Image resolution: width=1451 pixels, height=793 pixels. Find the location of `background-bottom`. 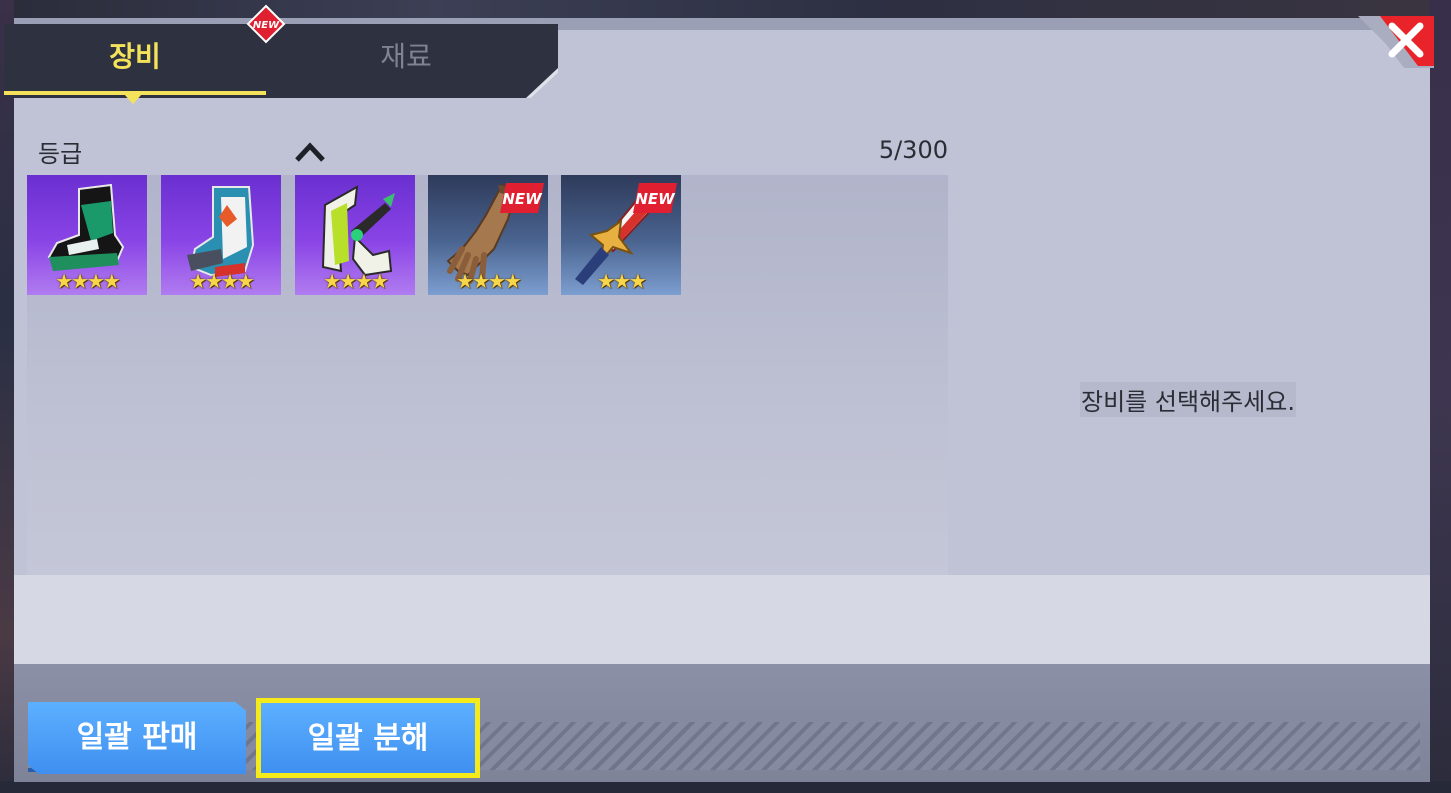

background-bottom is located at coordinates (725, 787).